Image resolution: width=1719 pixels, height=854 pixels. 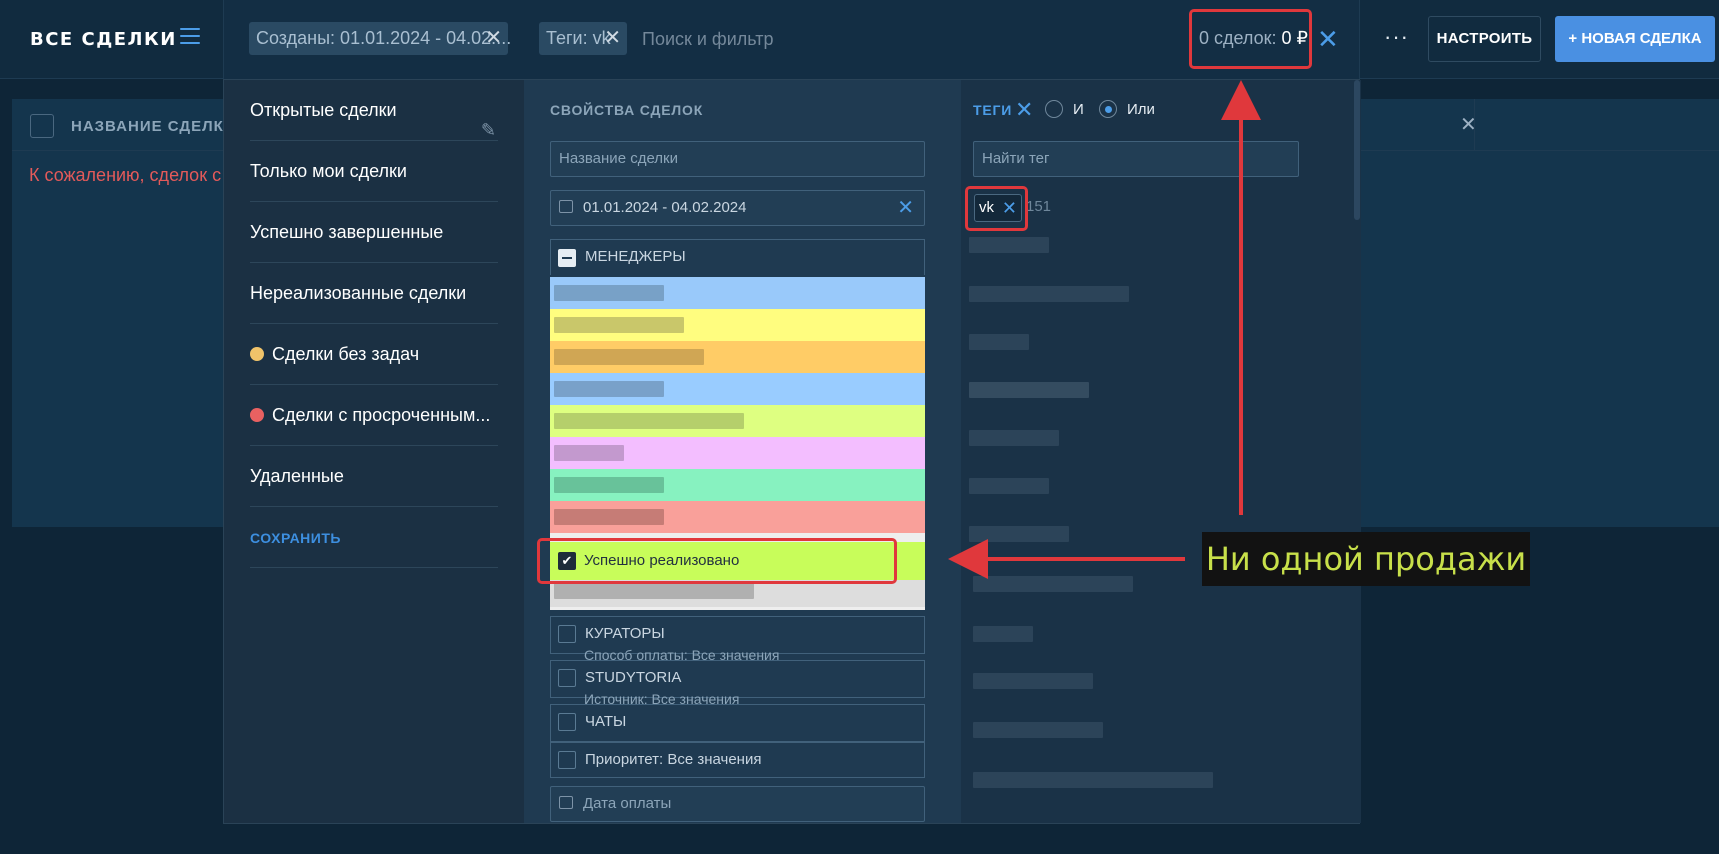 I want to click on preset-my-deals: Только мои сделки, so click(x=374, y=171).